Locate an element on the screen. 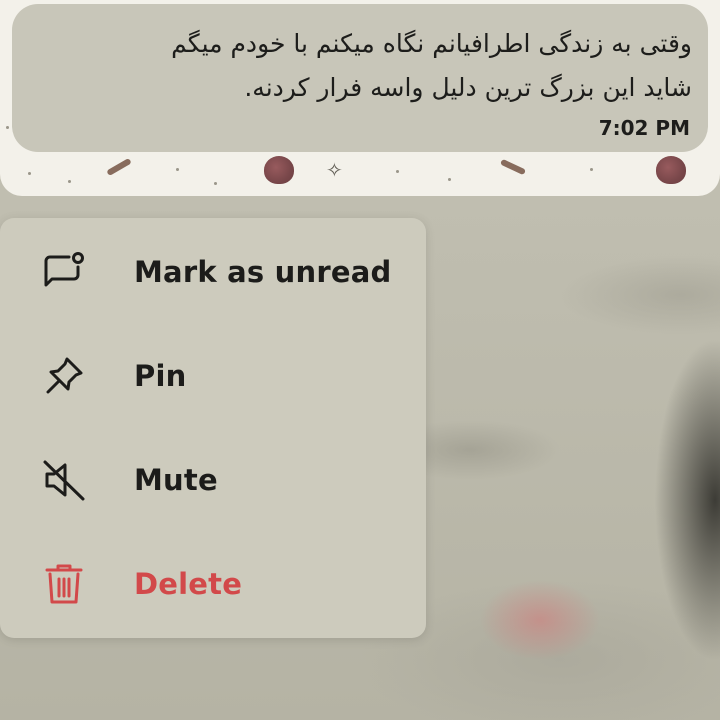 Image resolution: width=720 pixels, height=720 pixels. pin-icon is located at coordinates (64, 376).